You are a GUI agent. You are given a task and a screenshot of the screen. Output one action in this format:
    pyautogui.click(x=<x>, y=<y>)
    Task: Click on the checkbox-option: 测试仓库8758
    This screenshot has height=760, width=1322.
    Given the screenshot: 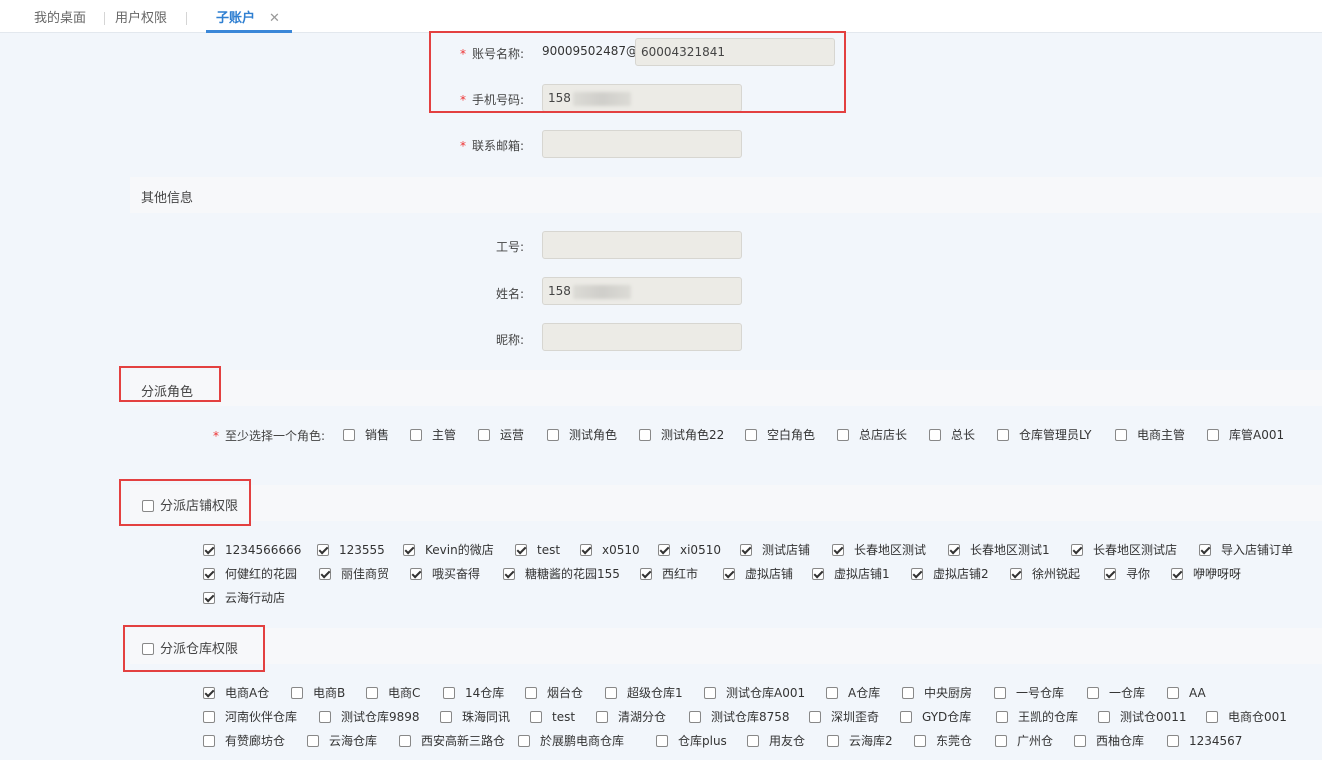 What is the action you would take?
    pyautogui.click(x=739, y=717)
    